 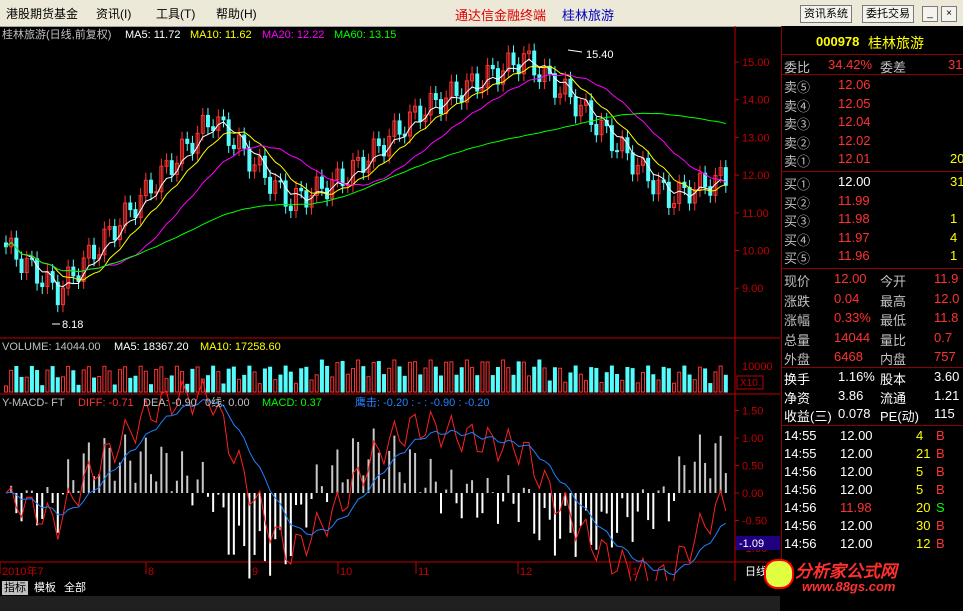 What do you see at coordinates (75, 588) in the screenshot?
I see `tab-all: 全部` at bounding box center [75, 588].